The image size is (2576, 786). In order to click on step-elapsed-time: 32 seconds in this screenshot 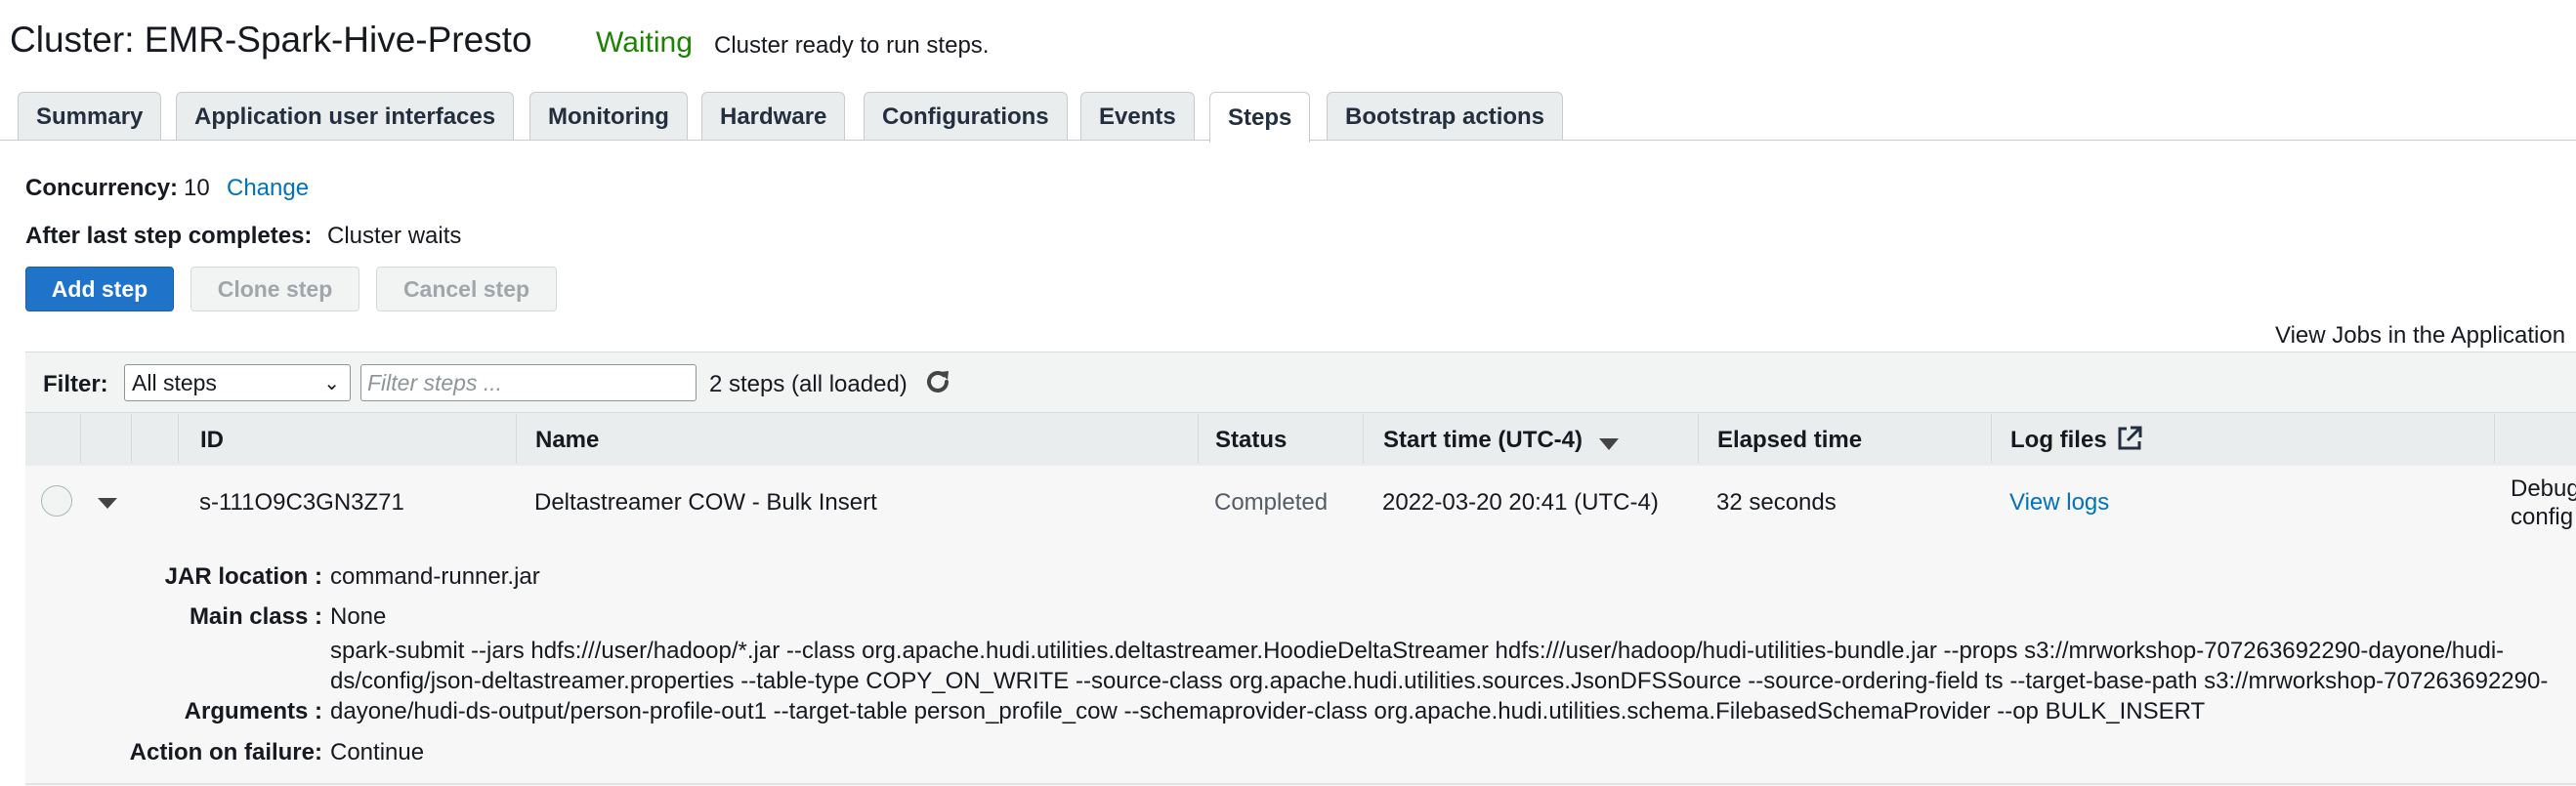, I will do `click(1776, 502)`.